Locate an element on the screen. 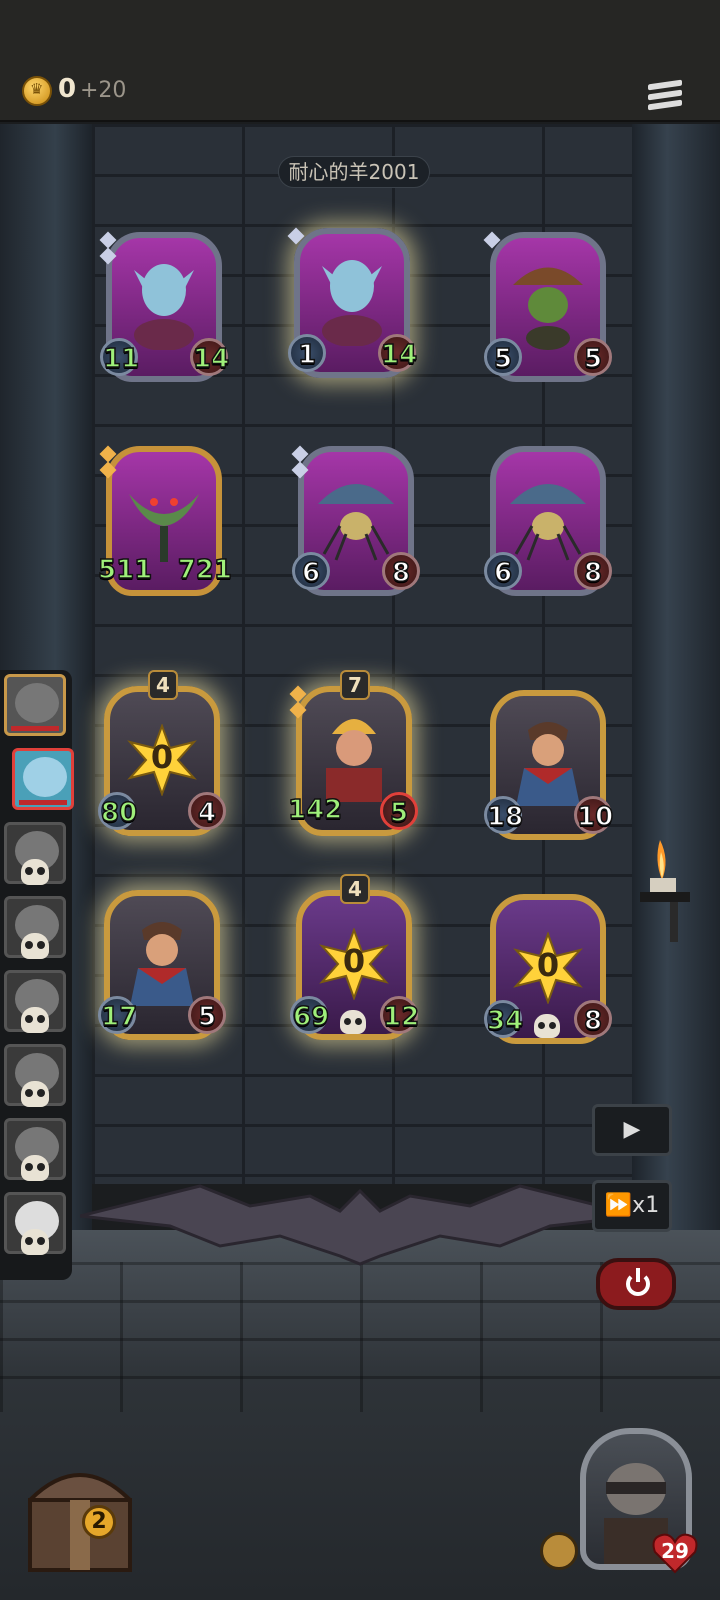 The width and height of the screenshot is (720, 1600). top-bar is located at coordinates (360, 61).